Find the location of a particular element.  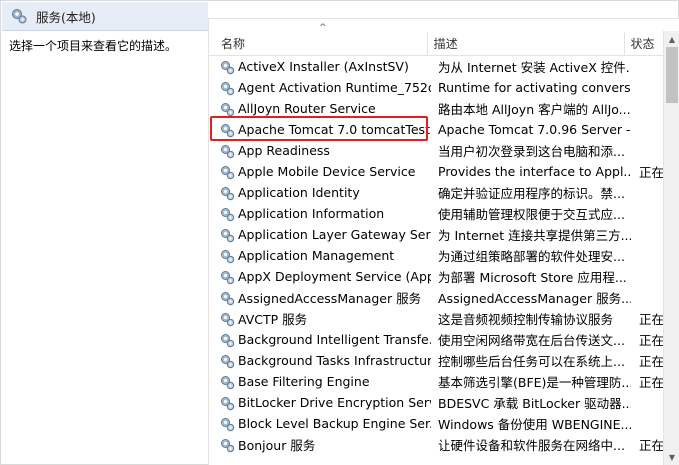

service-name-cell: Application Management is located at coordinates (320, 256).